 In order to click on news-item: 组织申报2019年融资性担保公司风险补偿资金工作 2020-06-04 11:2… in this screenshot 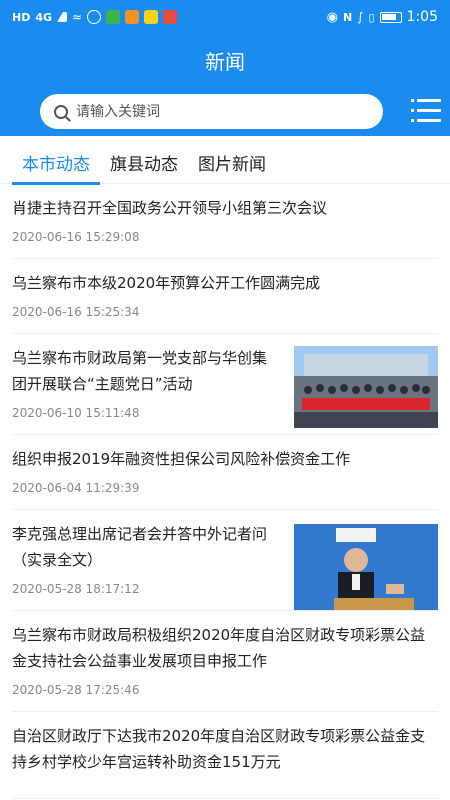, I will do `click(225, 472)`.